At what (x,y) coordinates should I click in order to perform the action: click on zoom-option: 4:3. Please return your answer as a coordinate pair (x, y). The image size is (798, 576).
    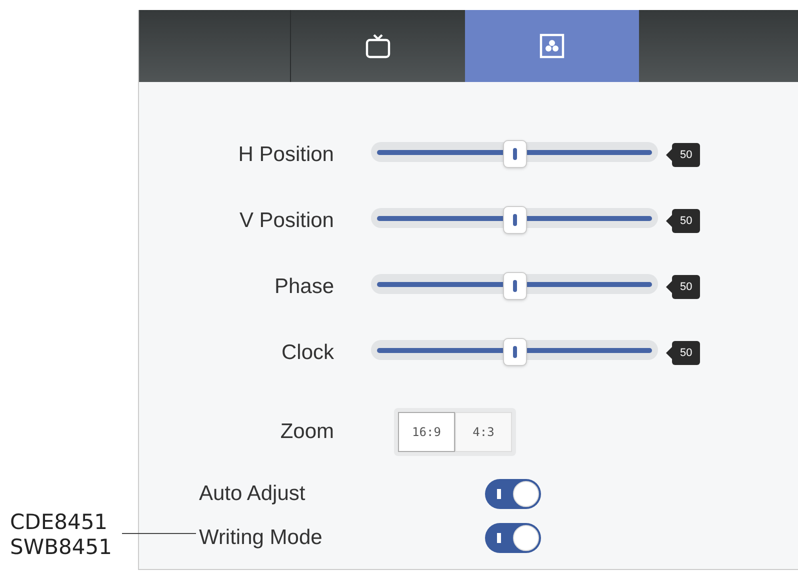
    Looking at the image, I should click on (483, 432).